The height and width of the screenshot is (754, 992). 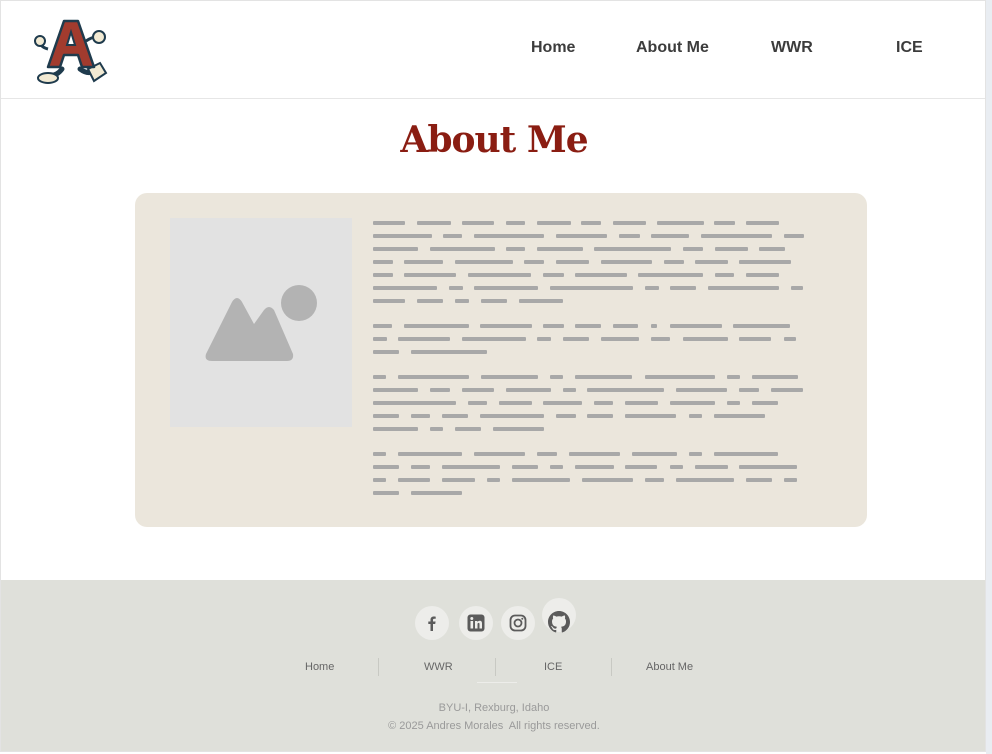 What do you see at coordinates (494, 708) in the screenshot?
I see `footer-location: BYU-I, Rexburg, Idaho` at bounding box center [494, 708].